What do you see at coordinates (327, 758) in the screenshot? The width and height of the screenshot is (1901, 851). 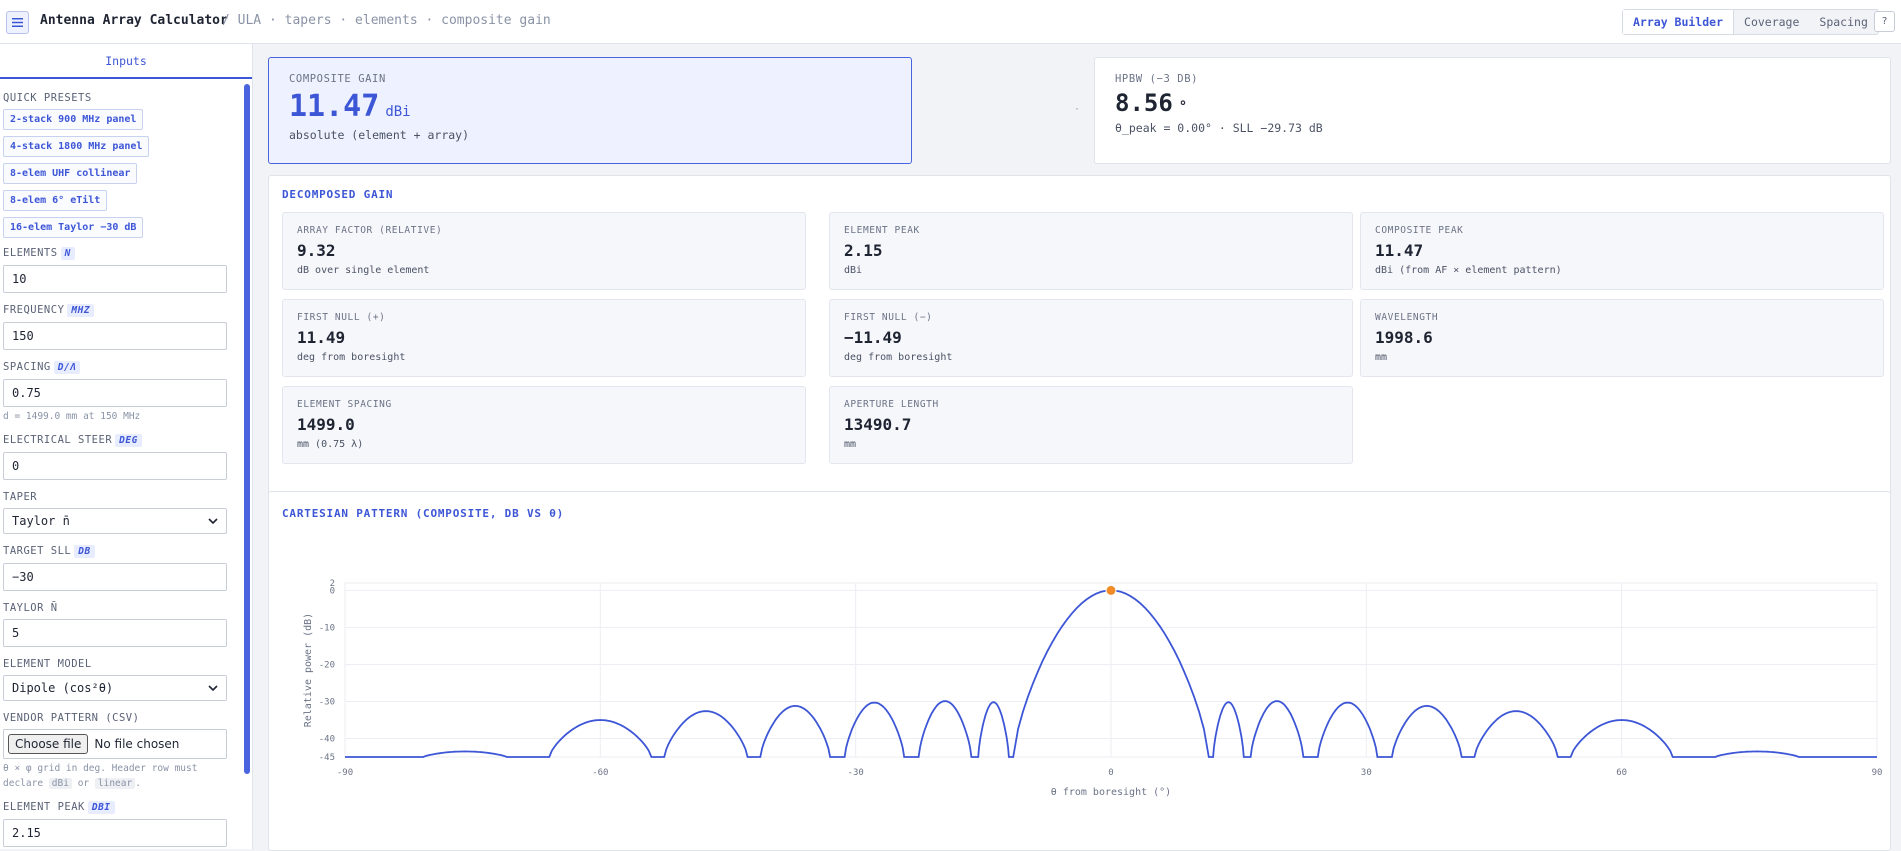 I see `y-tick-label: -45` at bounding box center [327, 758].